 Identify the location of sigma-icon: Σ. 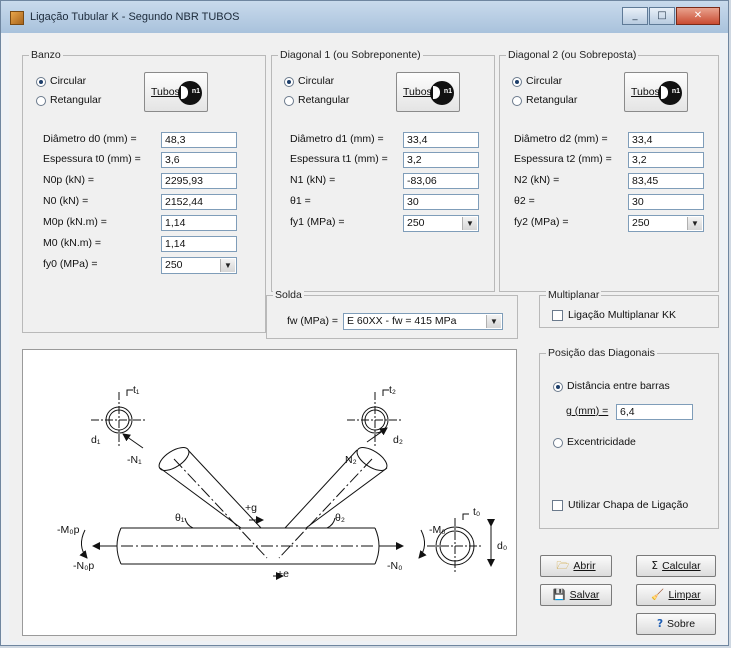
(655, 566).